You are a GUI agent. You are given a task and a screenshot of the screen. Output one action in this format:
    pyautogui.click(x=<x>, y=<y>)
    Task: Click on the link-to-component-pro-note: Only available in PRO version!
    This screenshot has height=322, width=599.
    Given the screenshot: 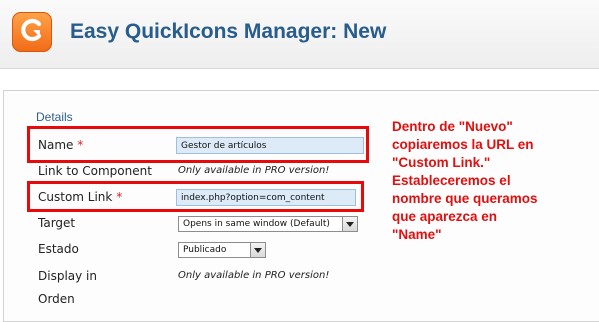 What is the action you would take?
    pyautogui.click(x=254, y=170)
    